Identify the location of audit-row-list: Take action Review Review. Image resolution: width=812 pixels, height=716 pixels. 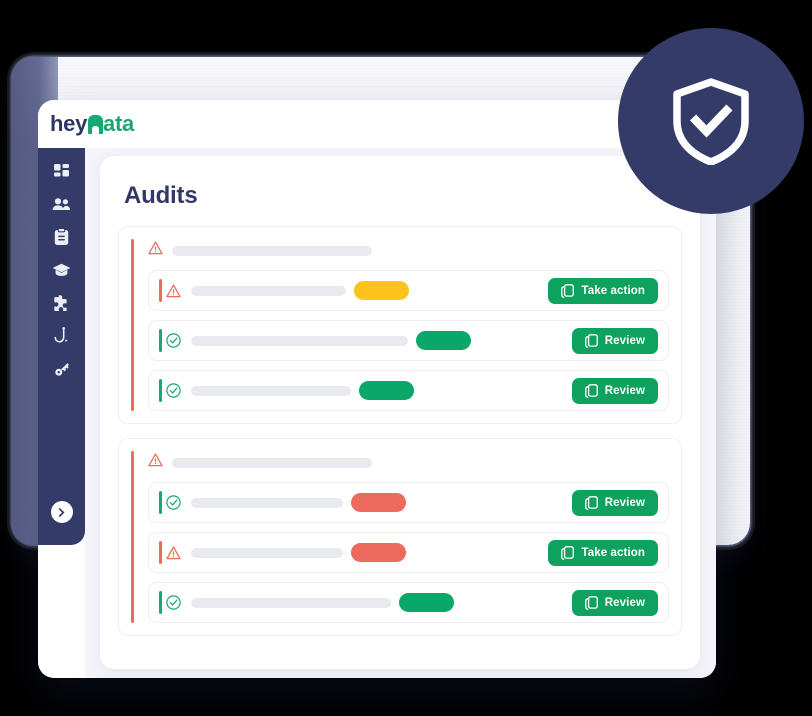
(400, 340).